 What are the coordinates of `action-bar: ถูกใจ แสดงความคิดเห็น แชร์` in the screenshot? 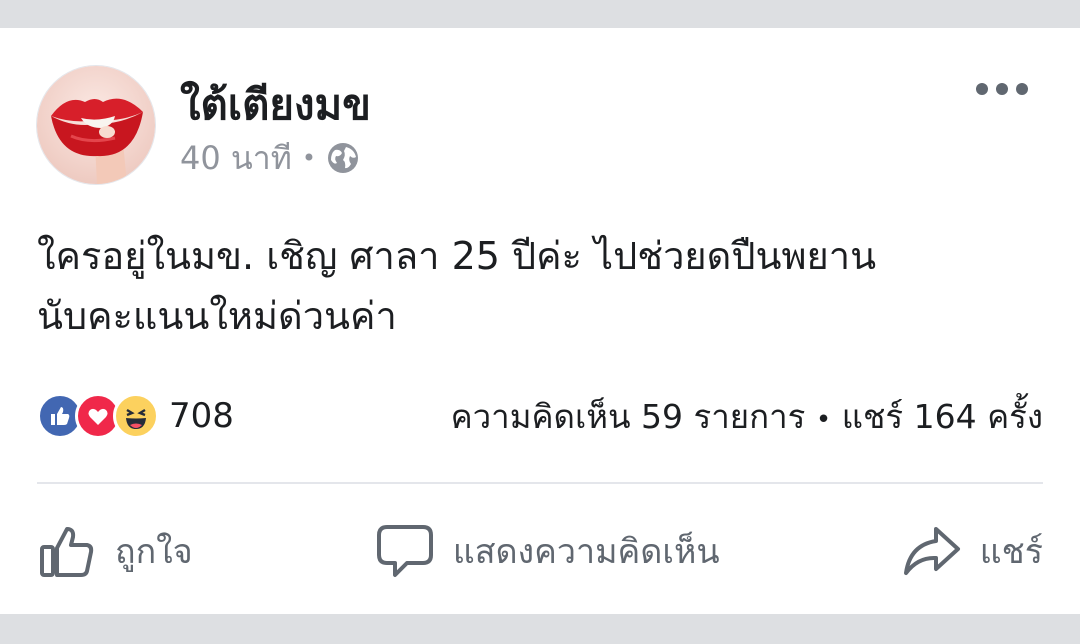 It's located at (540, 551).